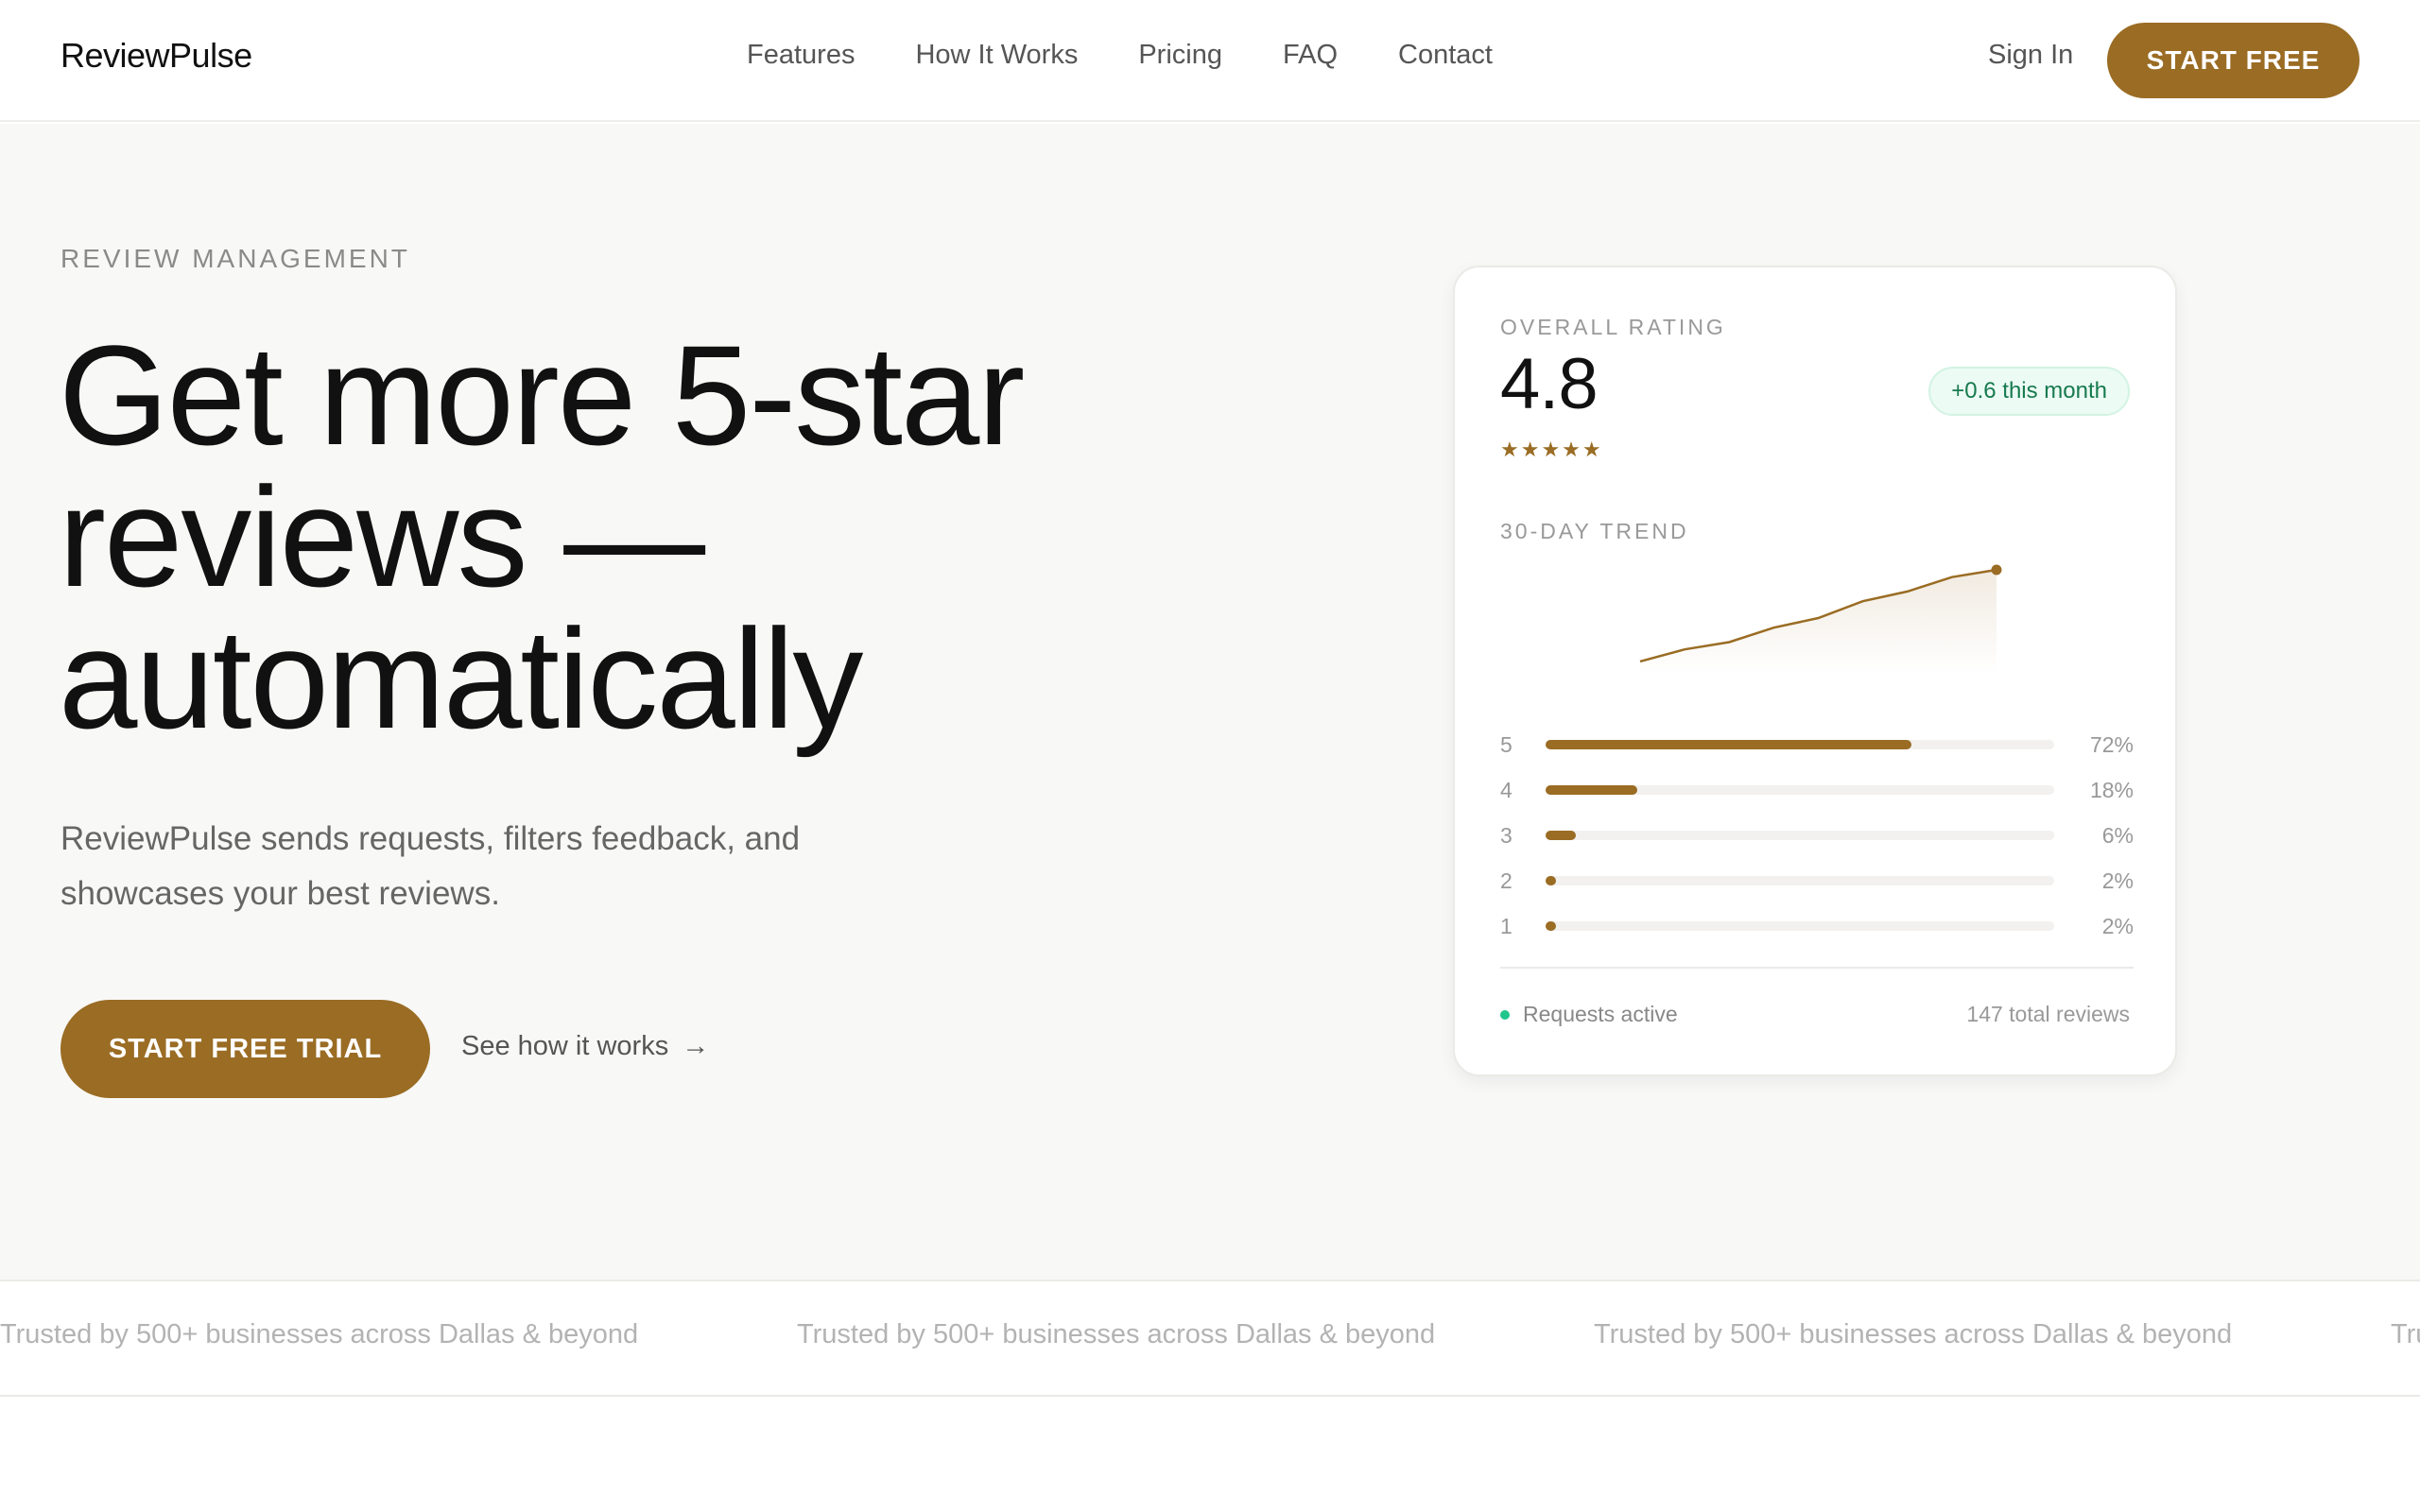 This screenshot has width=2420, height=1512. What do you see at coordinates (1506, 926) in the screenshot?
I see `distribution-stars: 1` at bounding box center [1506, 926].